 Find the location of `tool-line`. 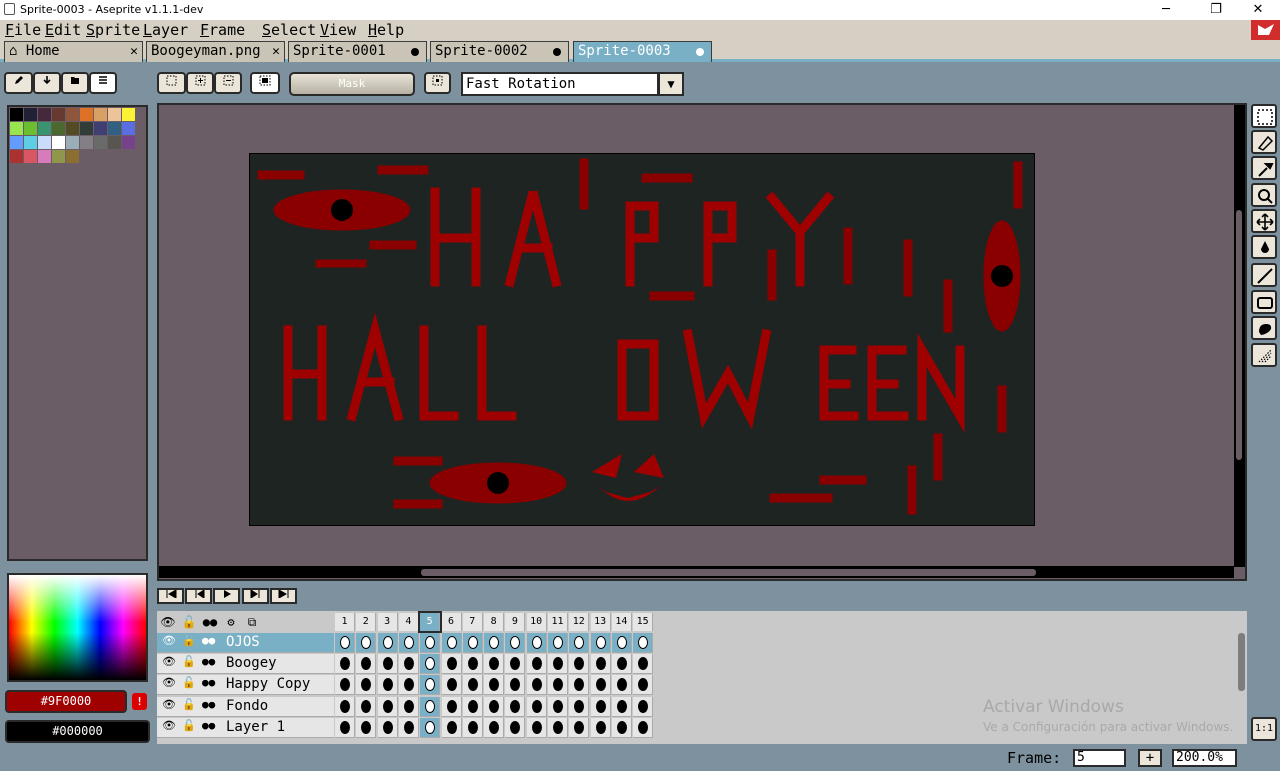

tool-line is located at coordinates (1264, 275).